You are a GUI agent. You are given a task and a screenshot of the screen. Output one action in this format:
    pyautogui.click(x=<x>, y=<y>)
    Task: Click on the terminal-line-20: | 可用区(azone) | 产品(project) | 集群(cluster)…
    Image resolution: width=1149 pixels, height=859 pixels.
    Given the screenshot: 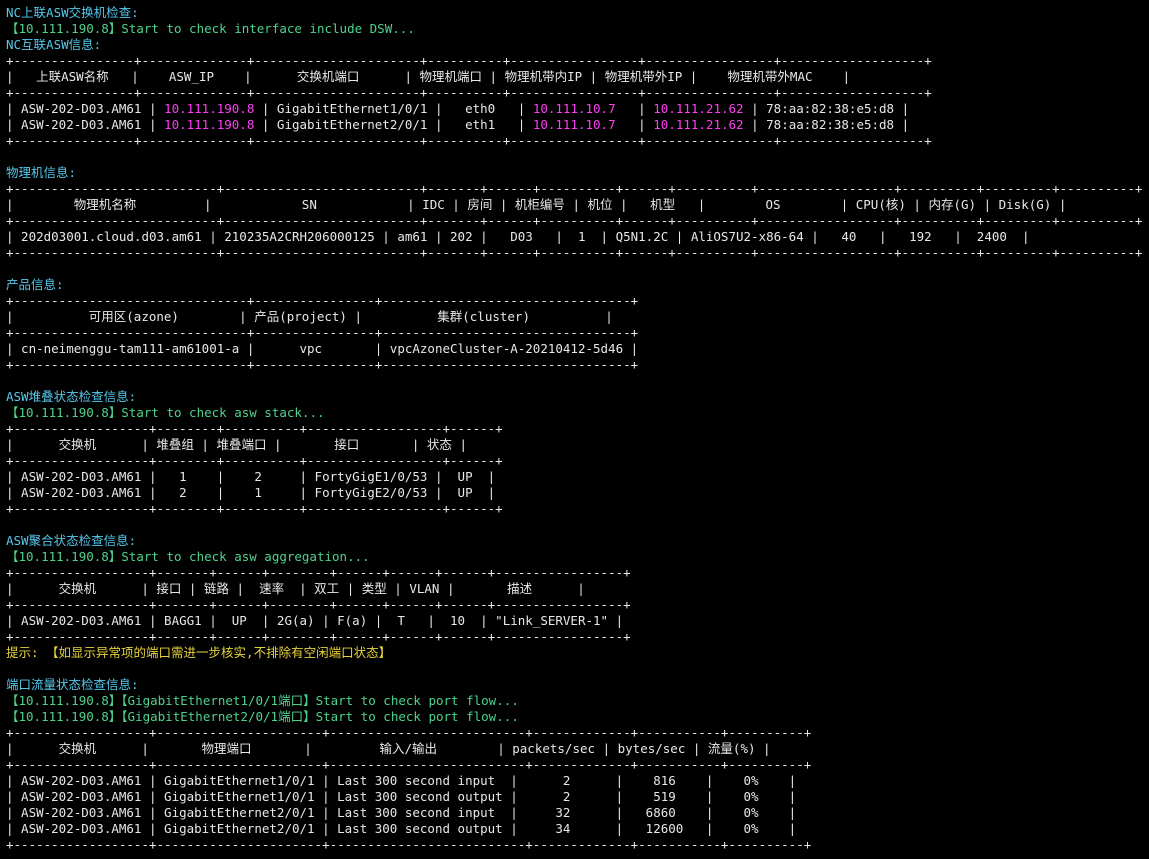 What is the action you would take?
    pyautogui.click(x=577, y=317)
    